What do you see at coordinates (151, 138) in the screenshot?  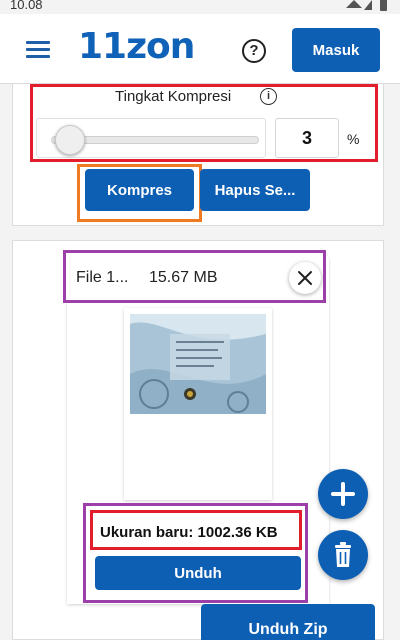 I see `compression-slider` at bounding box center [151, 138].